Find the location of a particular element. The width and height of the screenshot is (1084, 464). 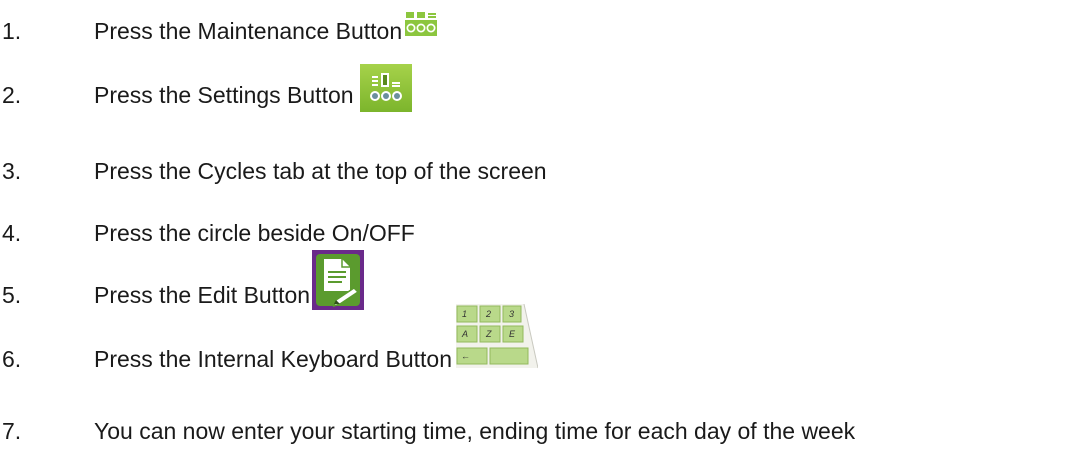

step-text: Press the Edit Button is located at coordinates (202, 295).